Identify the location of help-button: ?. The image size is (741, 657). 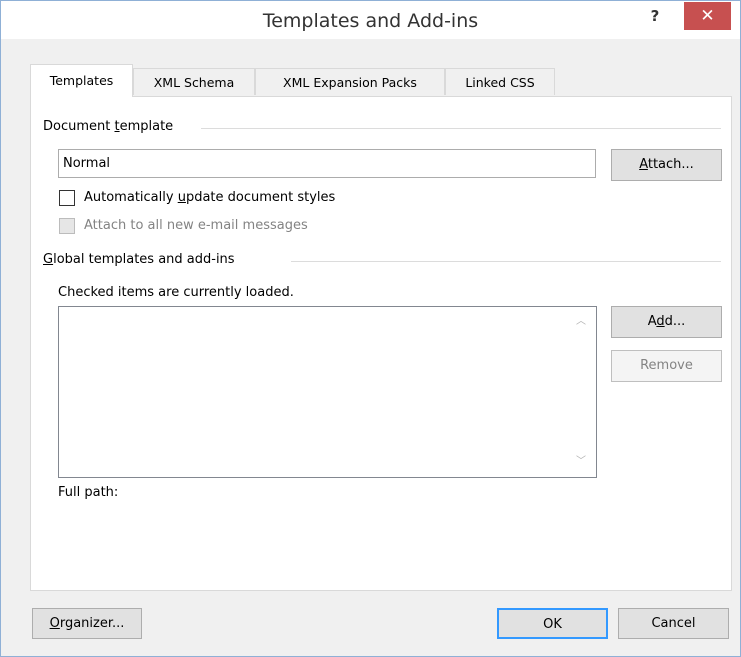
(655, 18).